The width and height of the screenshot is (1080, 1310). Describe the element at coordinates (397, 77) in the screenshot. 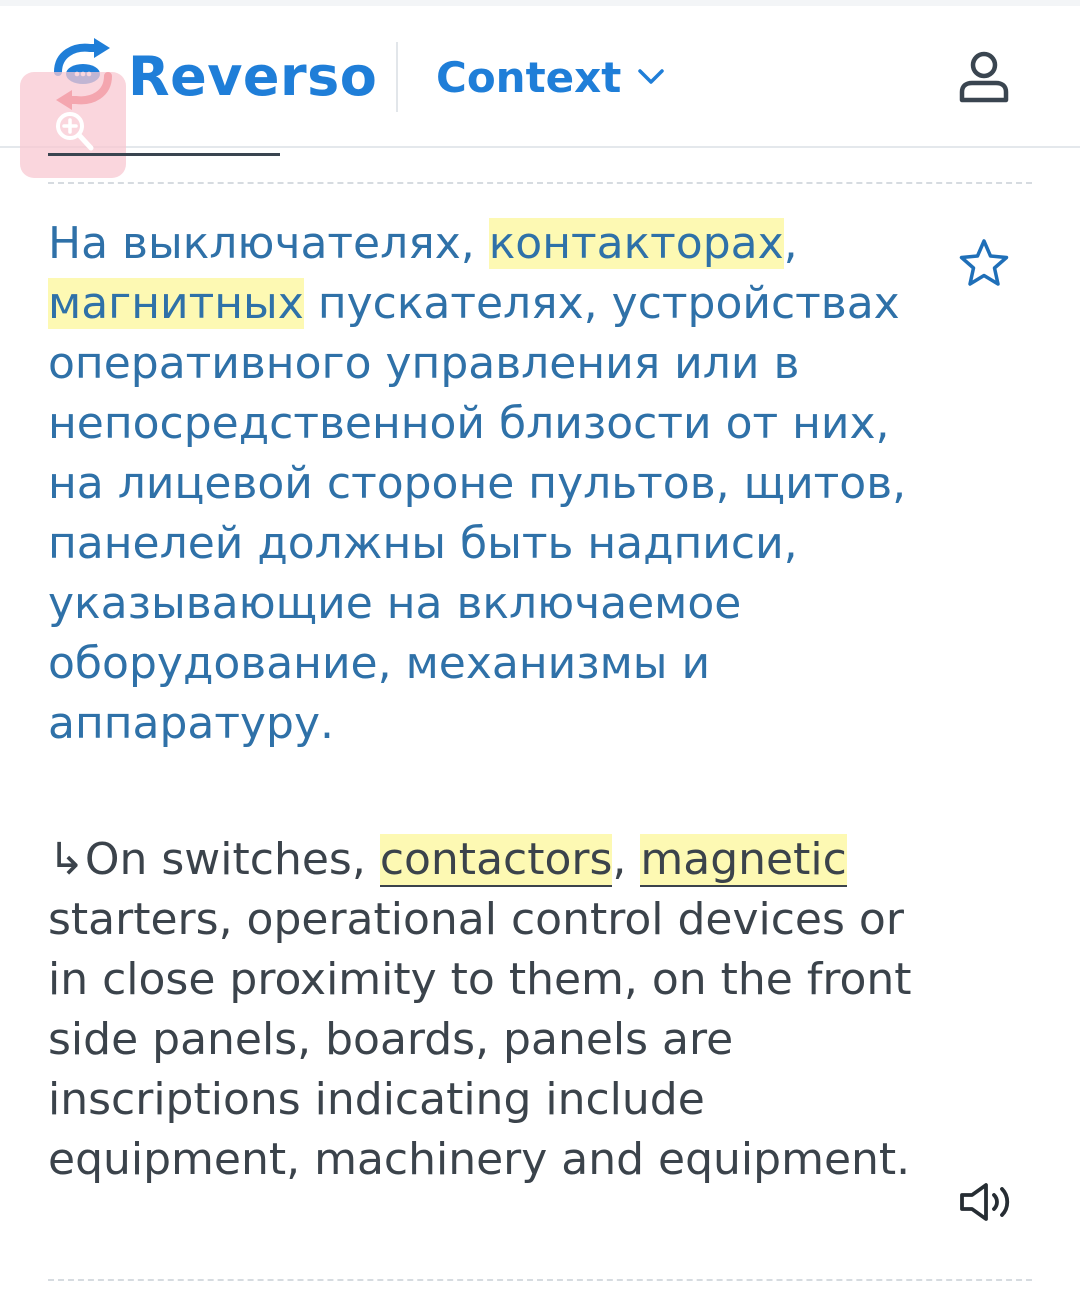

I see `header-separator` at that location.